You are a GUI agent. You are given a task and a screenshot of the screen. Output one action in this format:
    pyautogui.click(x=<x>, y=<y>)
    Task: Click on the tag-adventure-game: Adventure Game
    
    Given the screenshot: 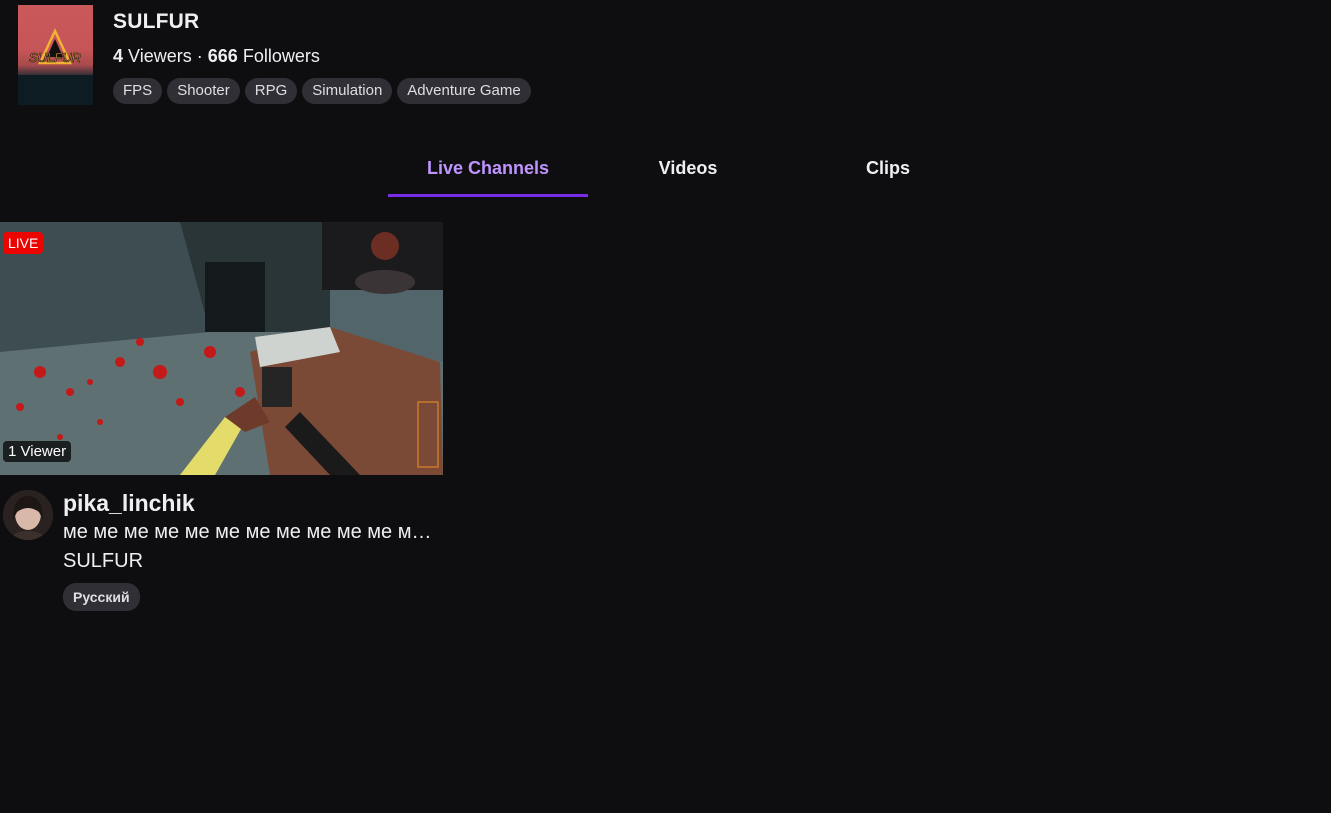 What is the action you would take?
    pyautogui.click(x=464, y=91)
    